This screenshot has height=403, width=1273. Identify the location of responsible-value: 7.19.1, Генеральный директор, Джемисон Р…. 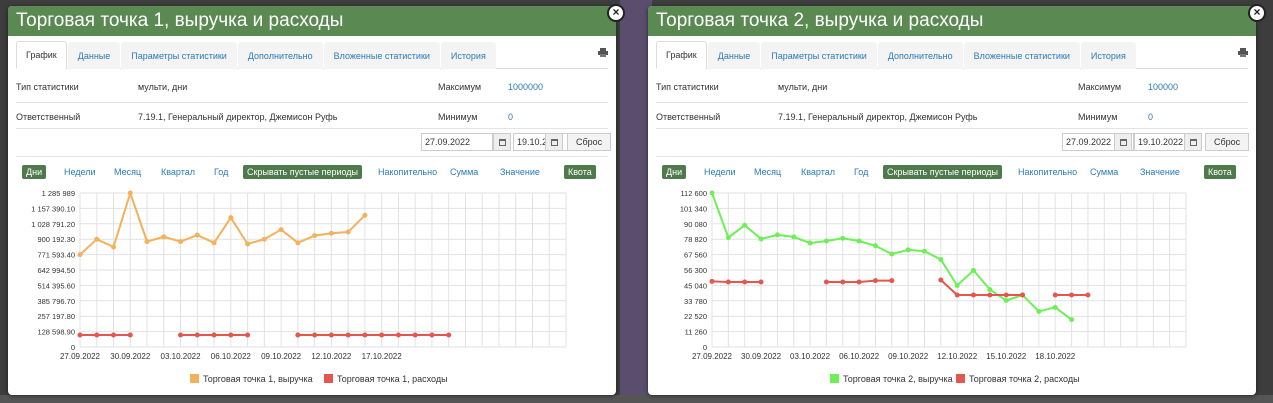
(238, 117).